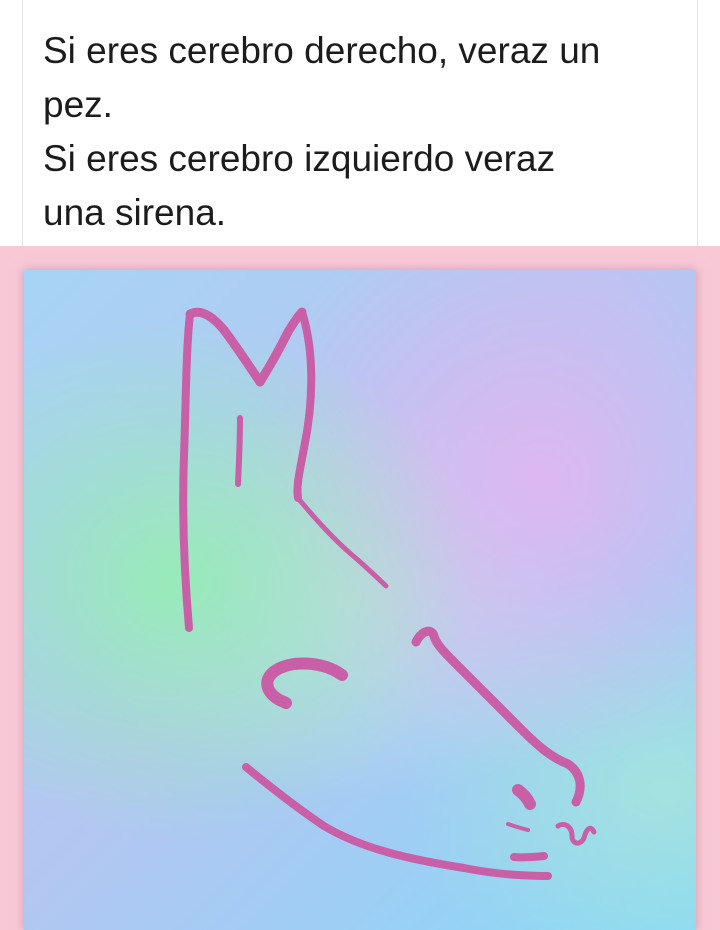 This screenshot has height=930, width=720. Describe the element at coordinates (397, 821) in the screenshot. I see `jaw-stroke` at that location.